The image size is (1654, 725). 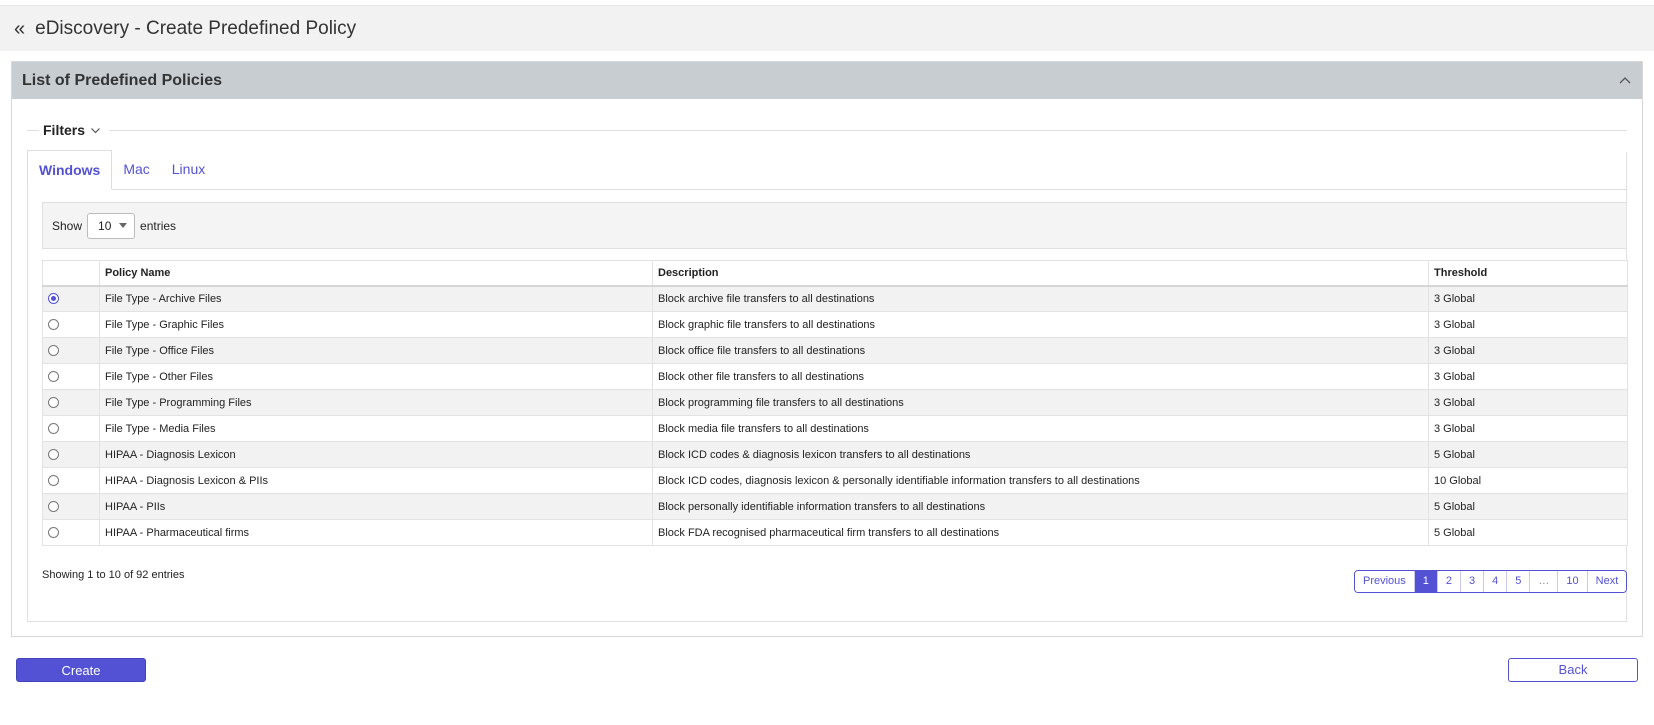 What do you see at coordinates (827, 28) in the screenshot?
I see `top-bar: « eDiscovery - Create Predefined Policy` at bounding box center [827, 28].